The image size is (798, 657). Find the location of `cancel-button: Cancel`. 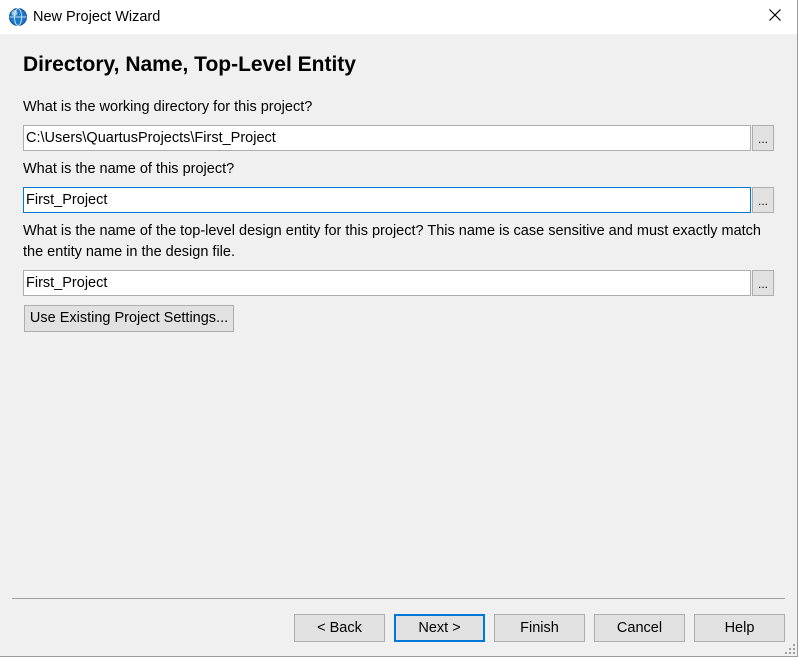

cancel-button: Cancel is located at coordinates (639, 628).